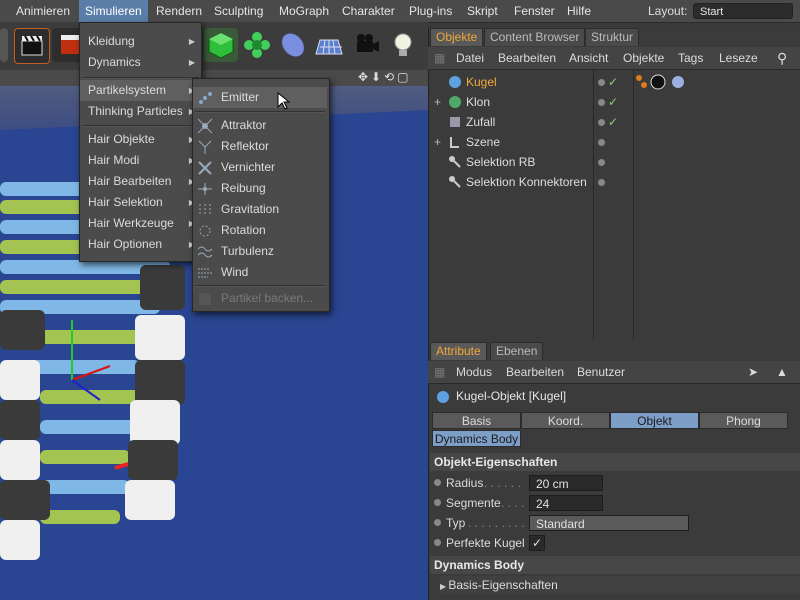 The width and height of the screenshot is (800, 600). What do you see at coordinates (661, 82) in the screenshot?
I see `tag-icons` at bounding box center [661, 82].